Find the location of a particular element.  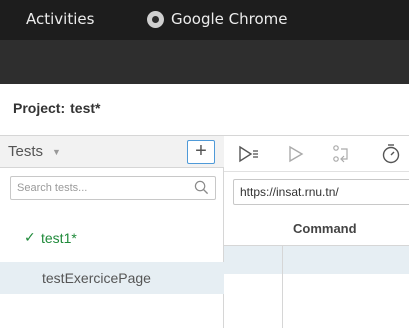

search-area is located at coordinates (112, 188).